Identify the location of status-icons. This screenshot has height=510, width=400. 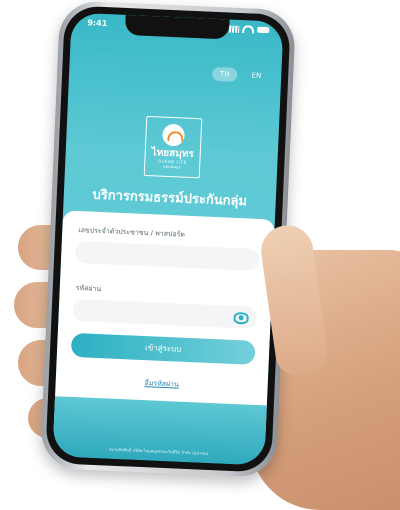
(249, 29).